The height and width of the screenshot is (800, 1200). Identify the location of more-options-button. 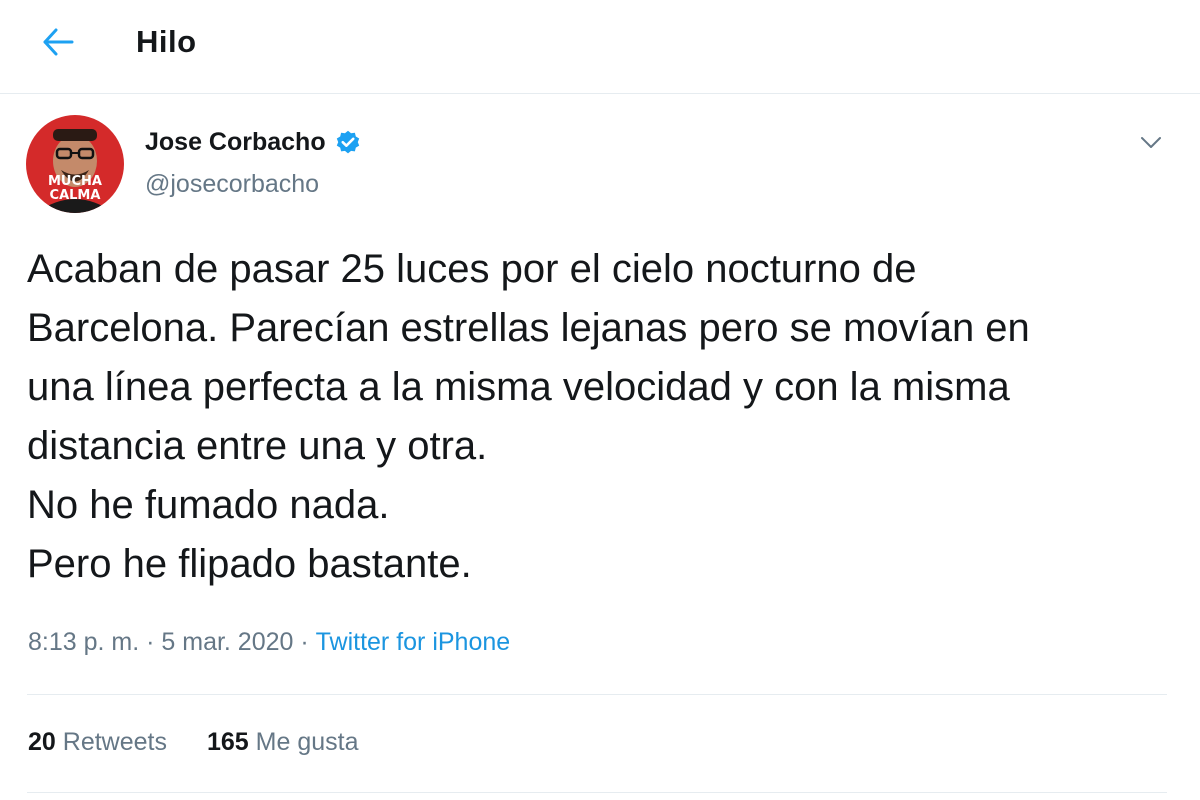
(1151, 143).